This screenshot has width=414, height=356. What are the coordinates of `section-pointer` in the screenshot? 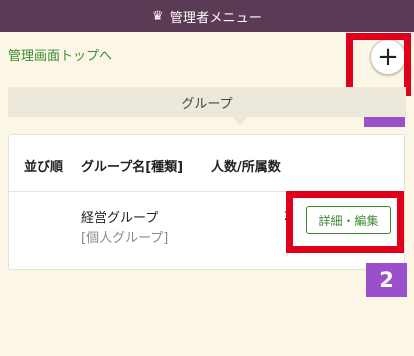 It's located at (240, 121).